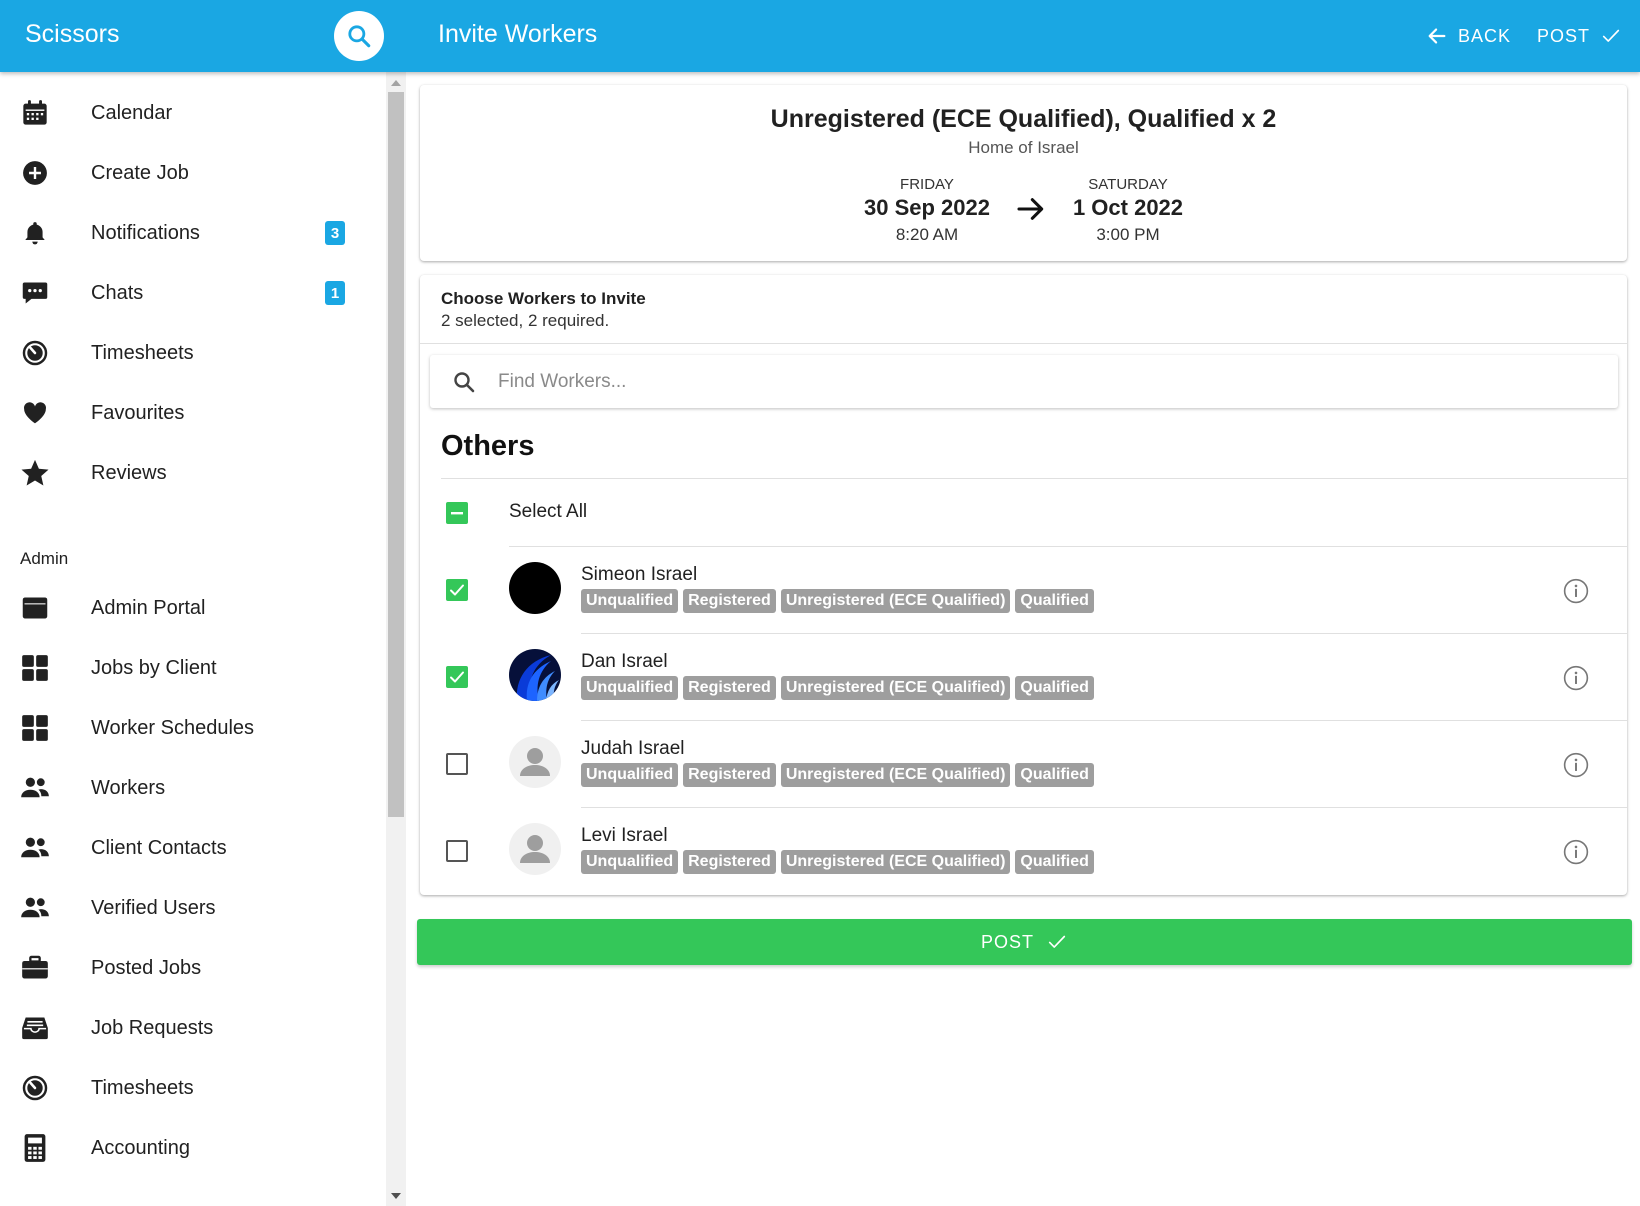 The height and width of the screenshot is (1206, 1640). What do you see at coordinates (35, 968) in the screenshot?
I see `briefcase-icon` at bounding box center [35, 968].